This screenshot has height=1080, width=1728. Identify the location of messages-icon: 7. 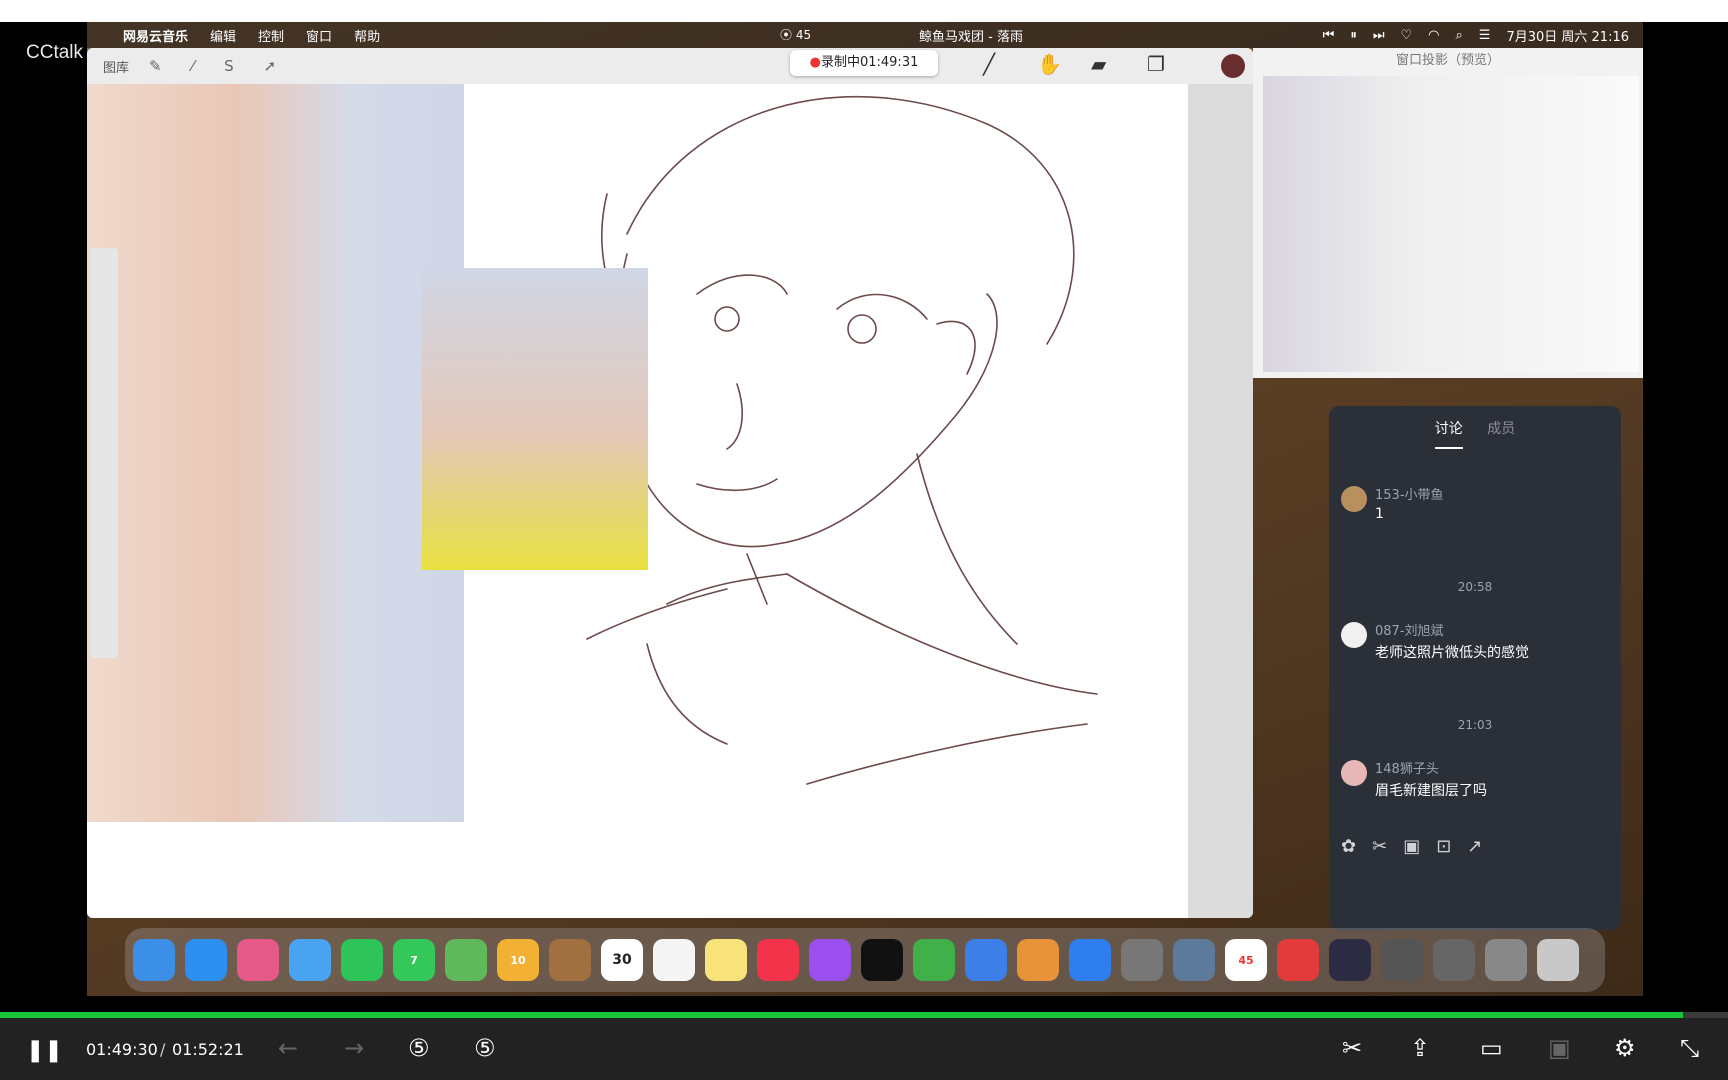
(414, 960).